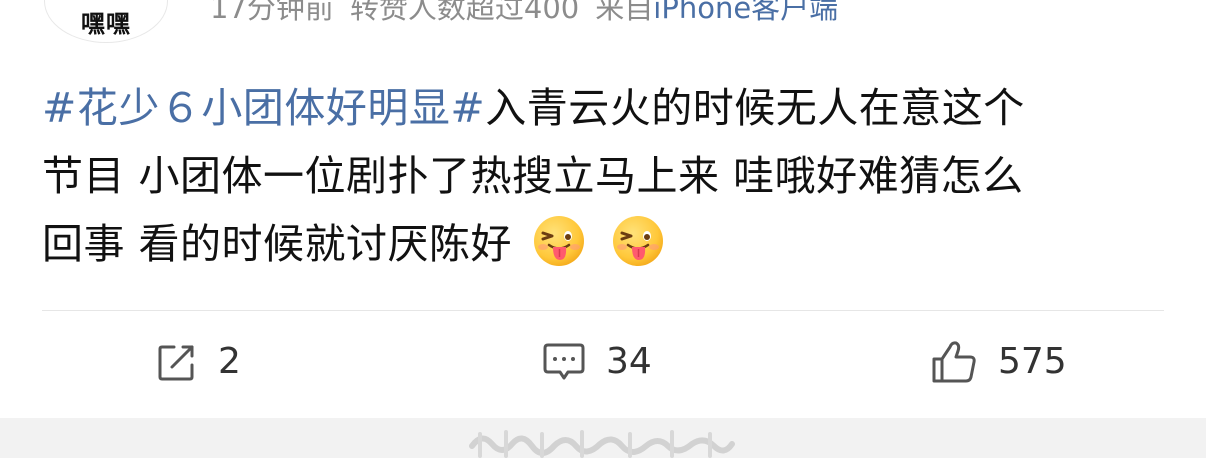  What do you see at coordinates (603, 310) in the screenshot?
I see `divider` at bounding box center [603, 310].